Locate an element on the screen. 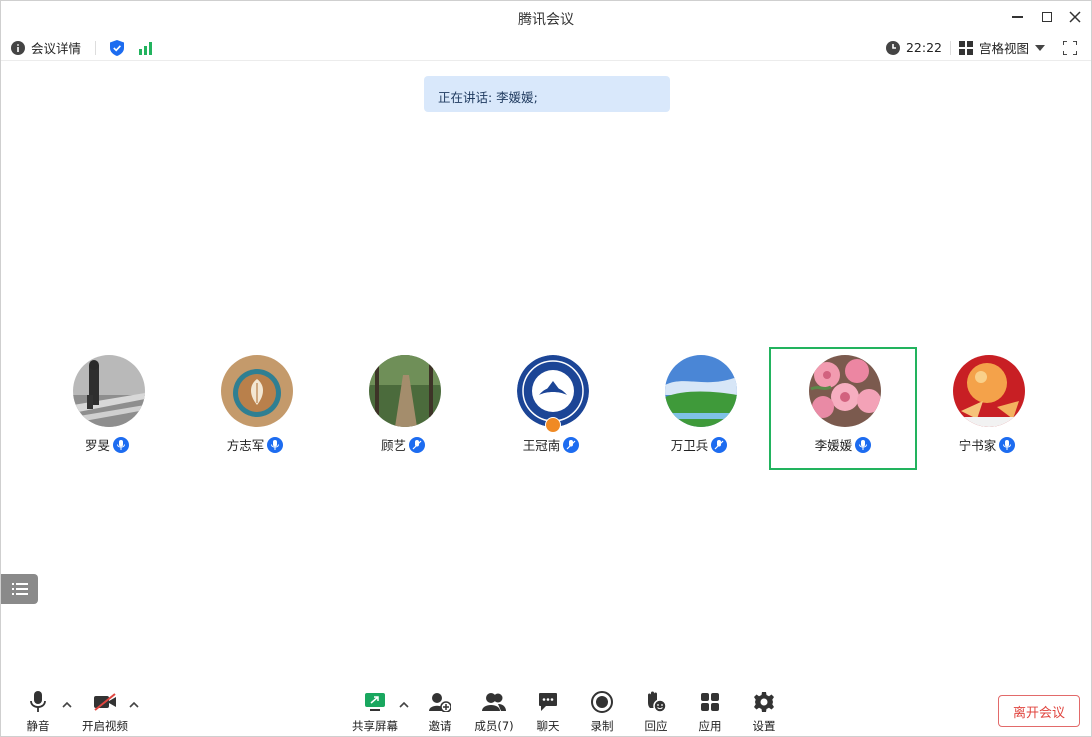 This screenshot has width=1092, height=737. minimize-button is located at coordinates (1017, 17).